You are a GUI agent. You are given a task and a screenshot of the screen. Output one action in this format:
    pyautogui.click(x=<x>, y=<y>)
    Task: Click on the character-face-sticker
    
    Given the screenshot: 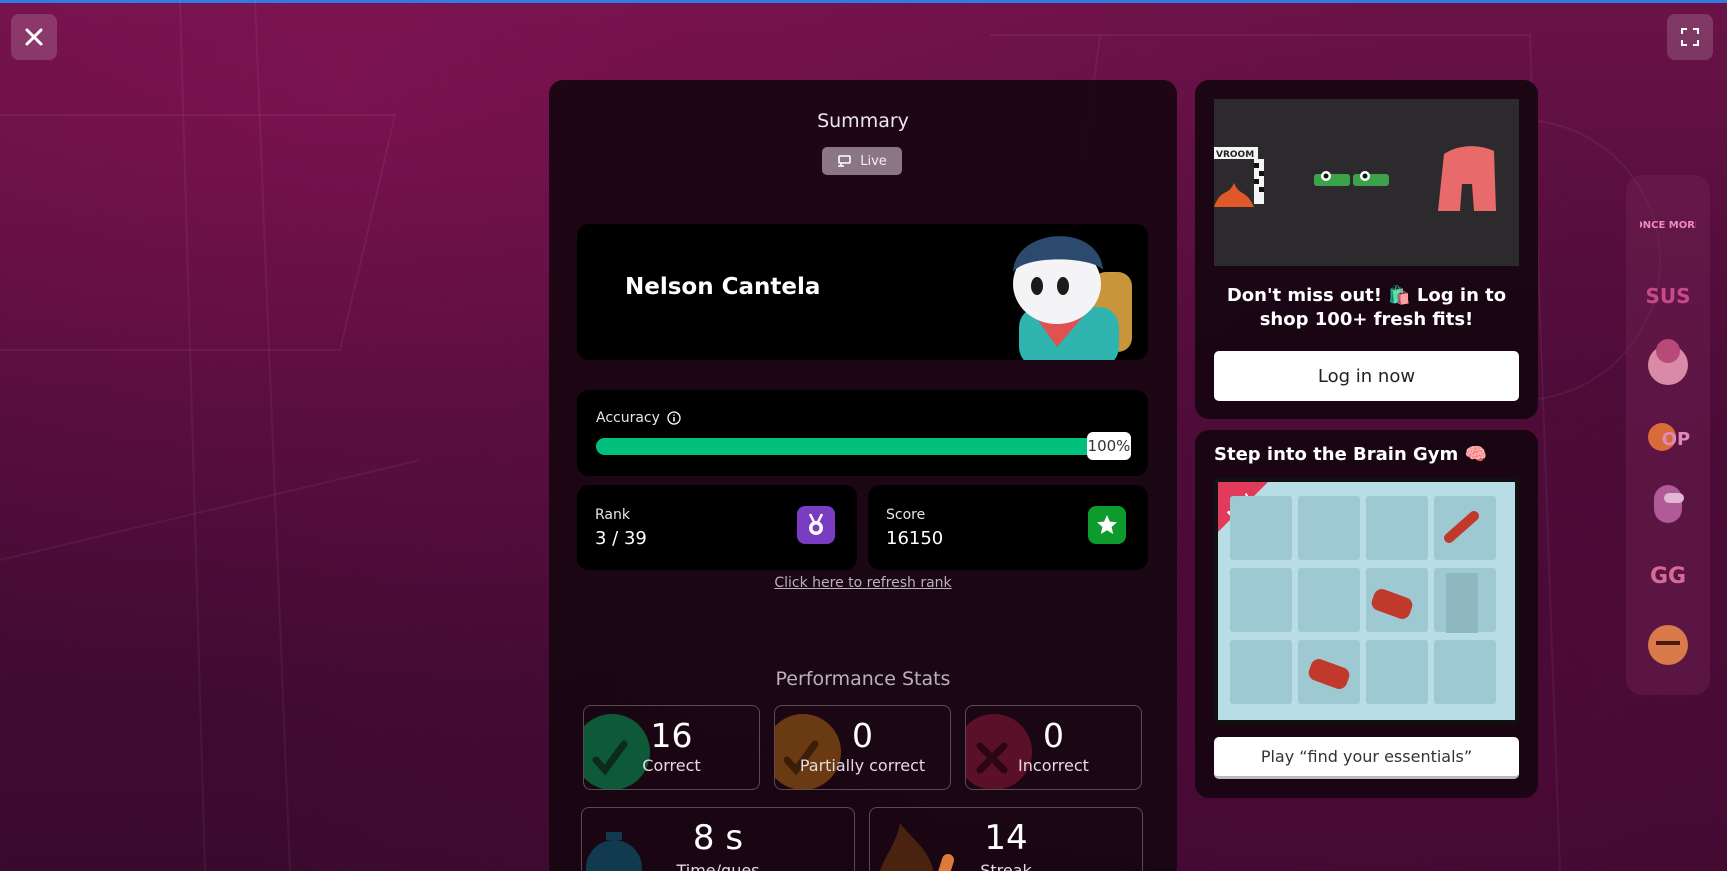 What is the action you would take?
    pyautogui.click(x=1668, y=643)
    